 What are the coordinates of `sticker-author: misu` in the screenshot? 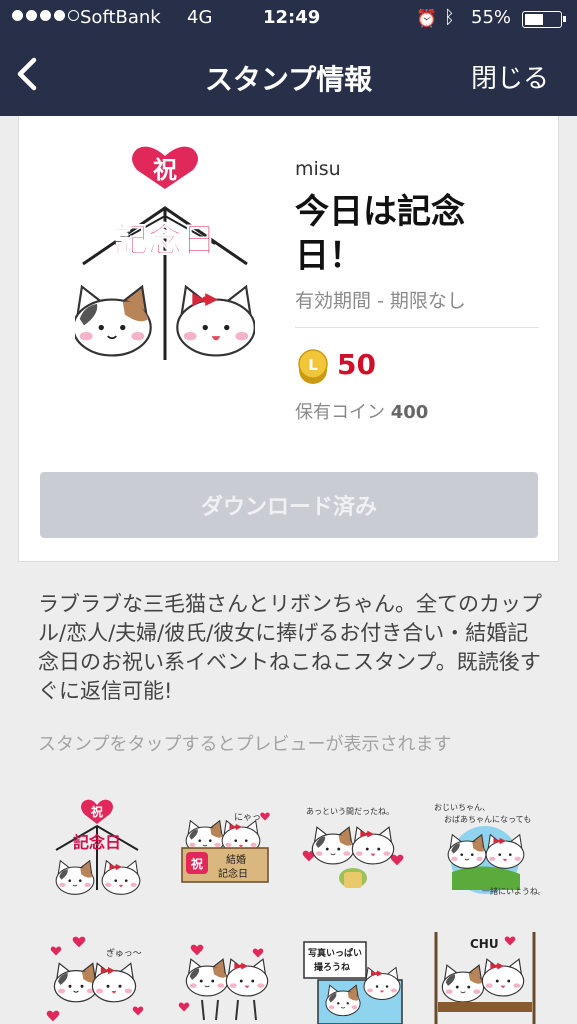 It's located at (318, 169).